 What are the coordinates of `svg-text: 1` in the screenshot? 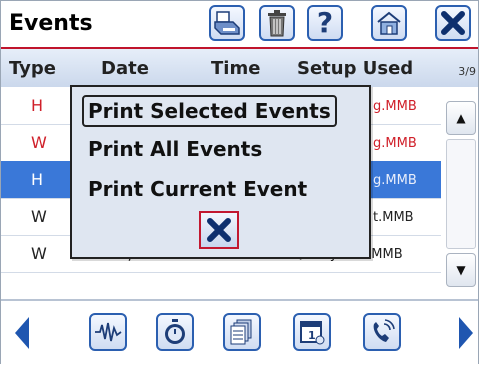 It's located at (312, 335).